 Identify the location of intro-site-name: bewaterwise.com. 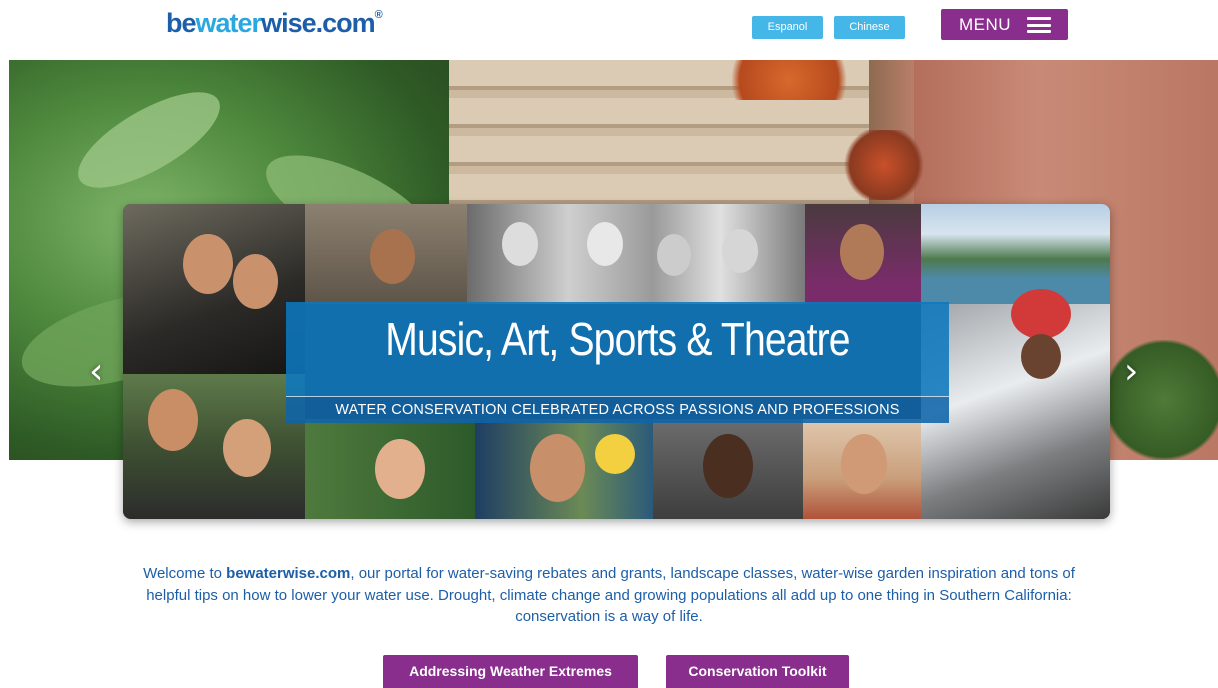
(288, 573).